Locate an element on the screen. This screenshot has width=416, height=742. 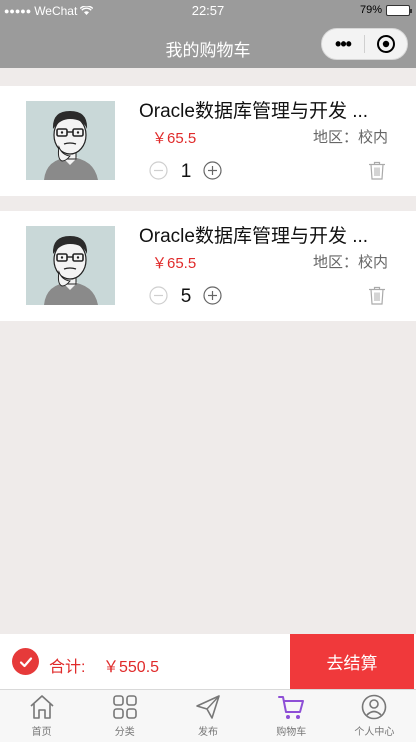
quantity-value: 1 is located at coordinates (186, 171).